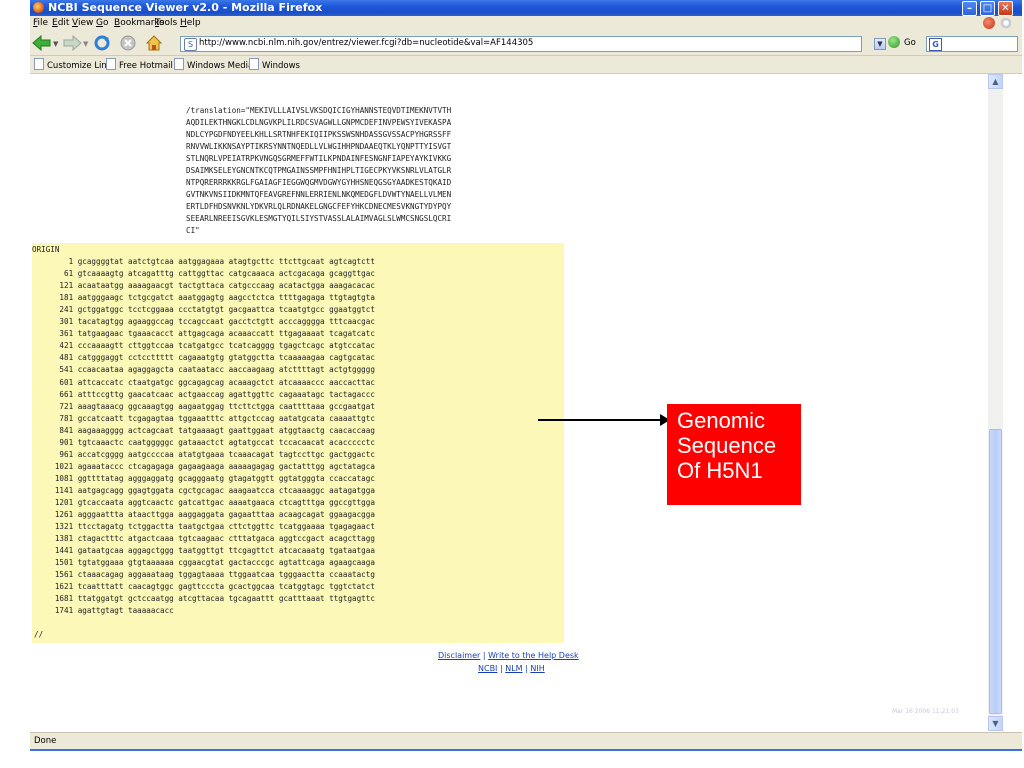 Image resolution: width=1024 pixels, height=768 pixels. Describe the element at coordinates (166, 23) in the screenshot. I see `menu-tools: Tools` at that location.